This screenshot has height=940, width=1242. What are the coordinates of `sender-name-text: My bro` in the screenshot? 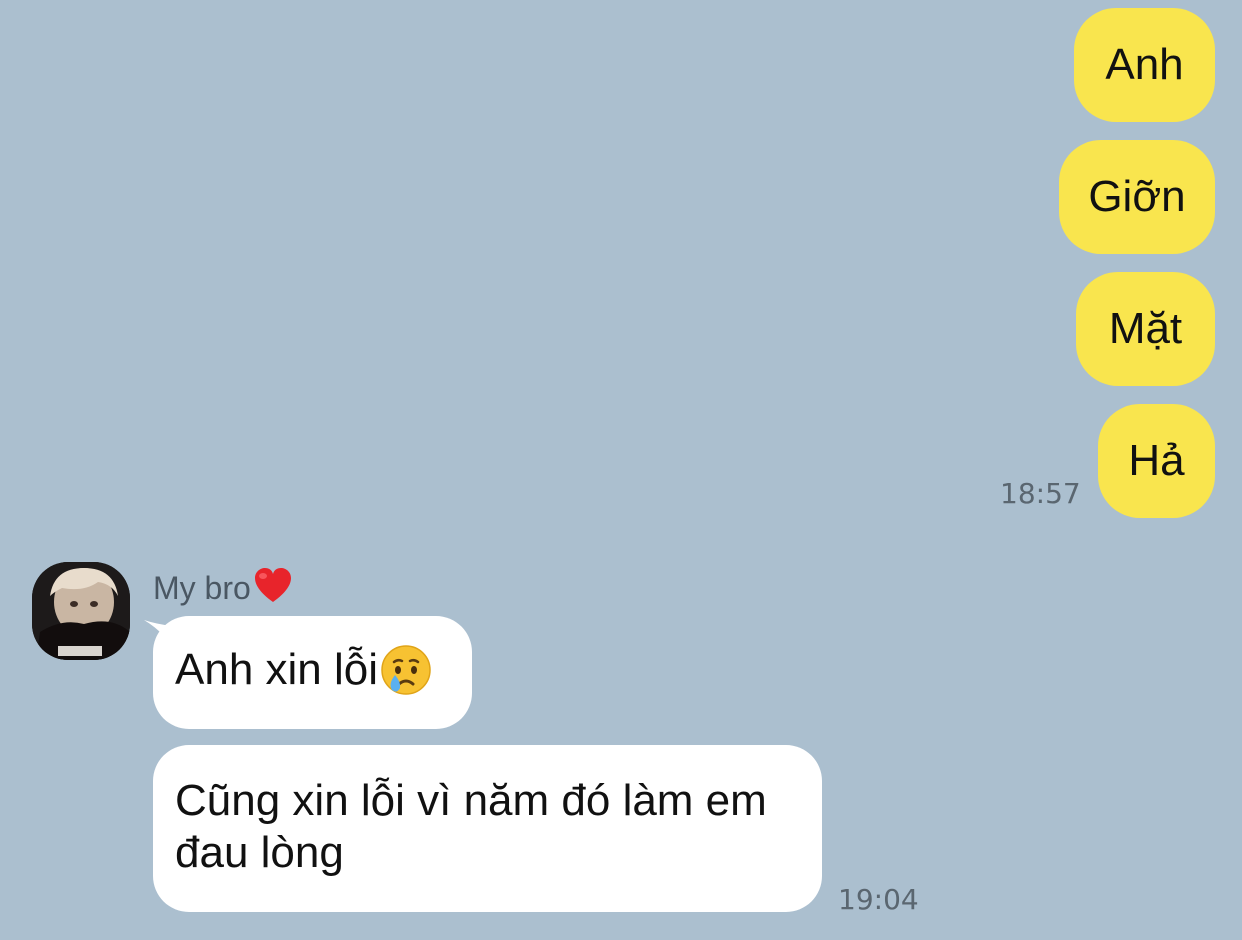 It's located at (202, 588).